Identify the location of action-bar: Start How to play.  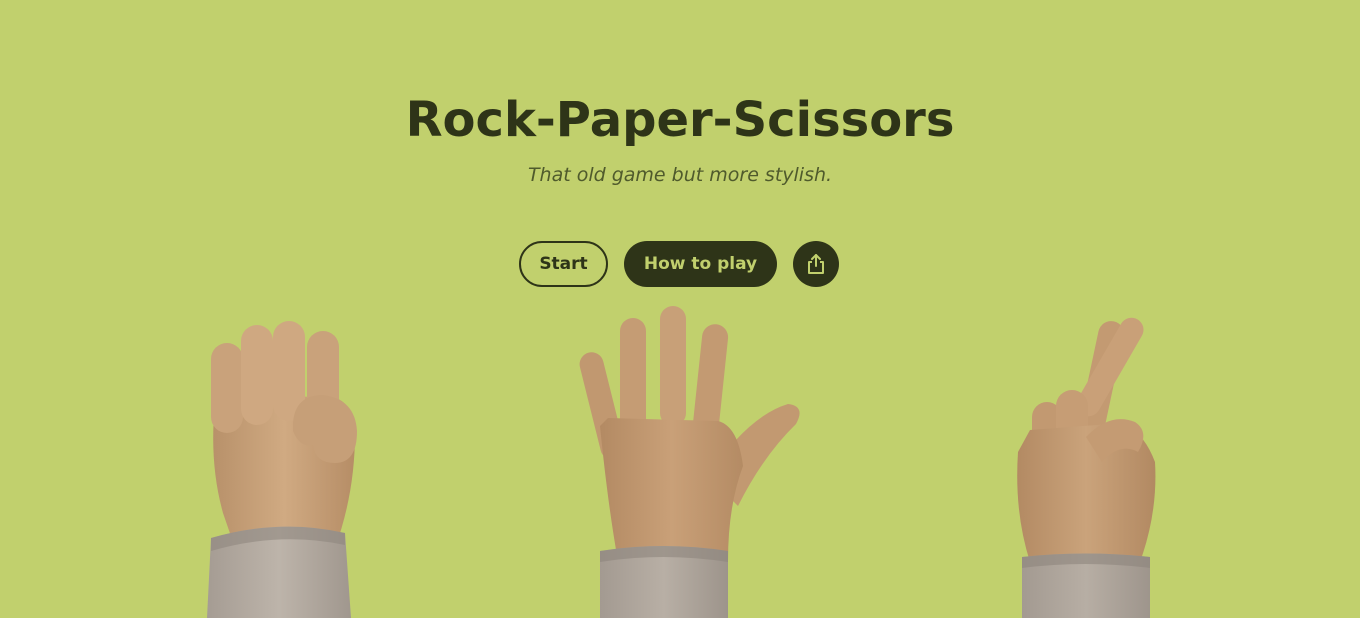
(679, 264).